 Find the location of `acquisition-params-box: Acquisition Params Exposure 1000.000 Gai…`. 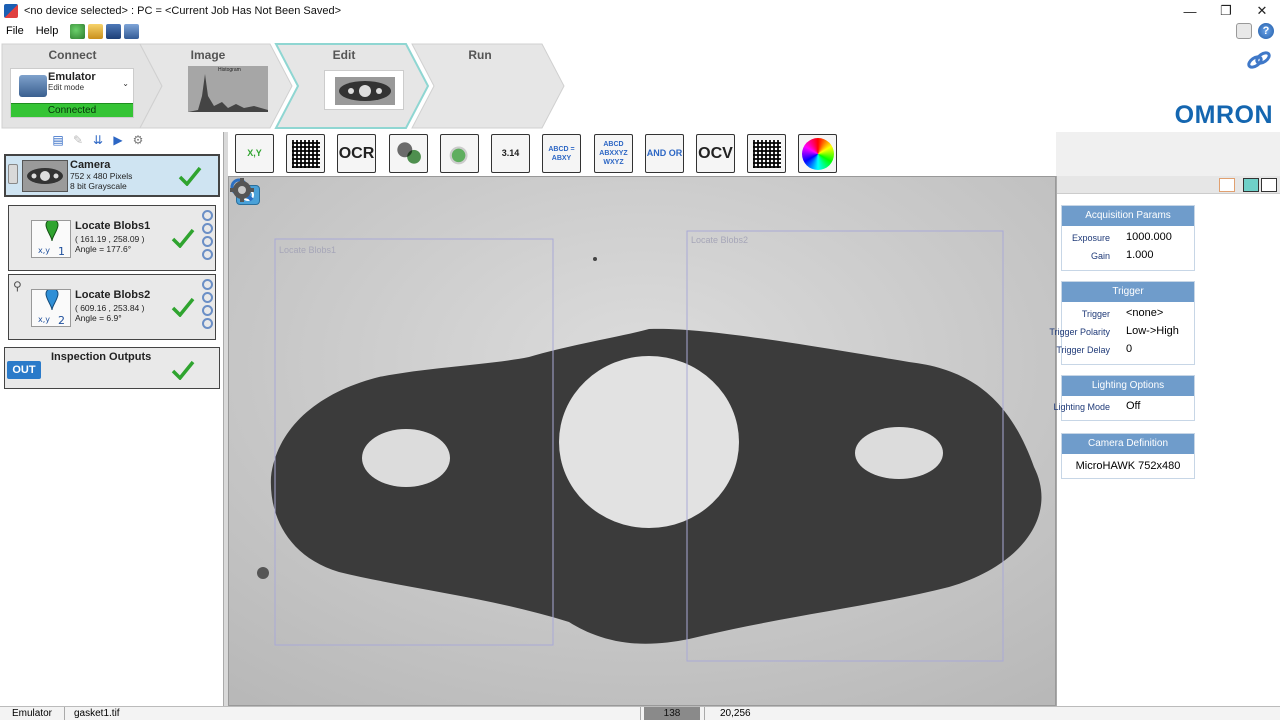

acquisition-params-box: Acquisition Params Exposure 1000.000 Gai… is located at coordinates (1128, 238).